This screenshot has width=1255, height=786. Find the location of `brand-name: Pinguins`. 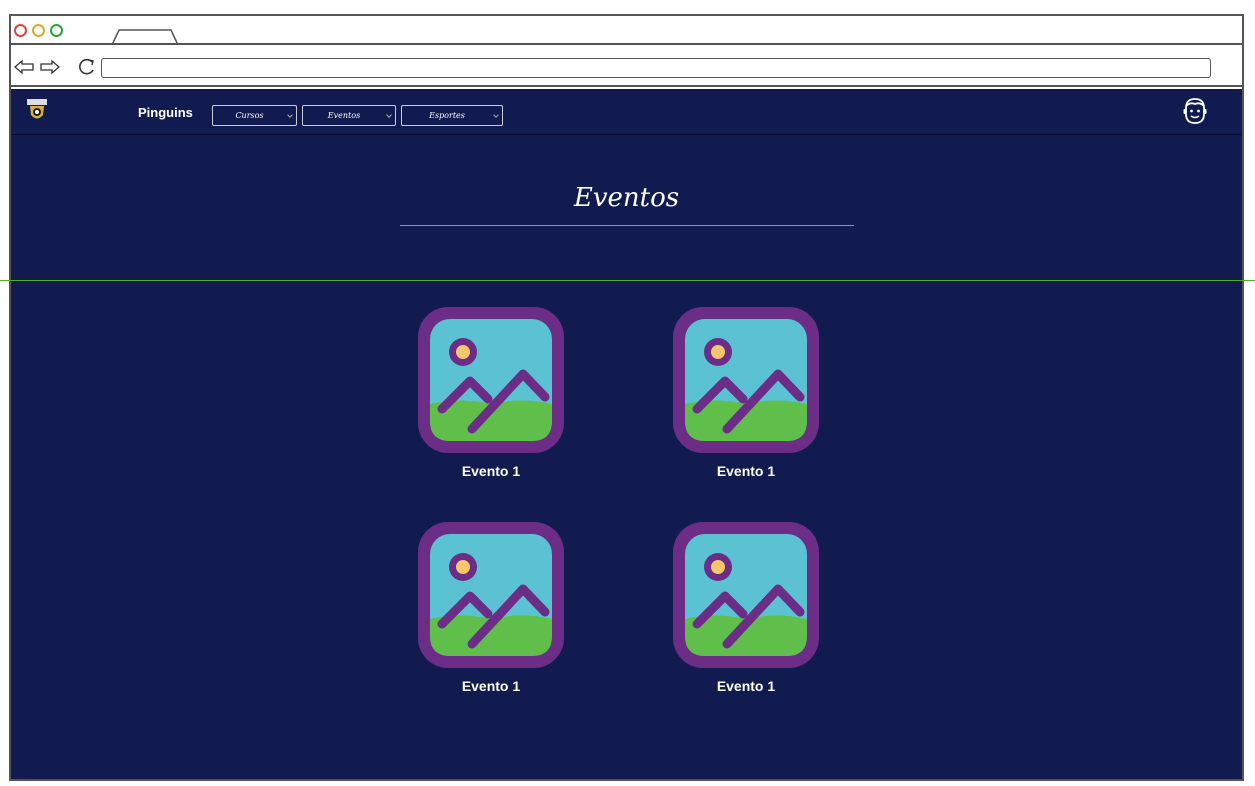

brand-name: Pinguins is located at coordinates (165, 112).